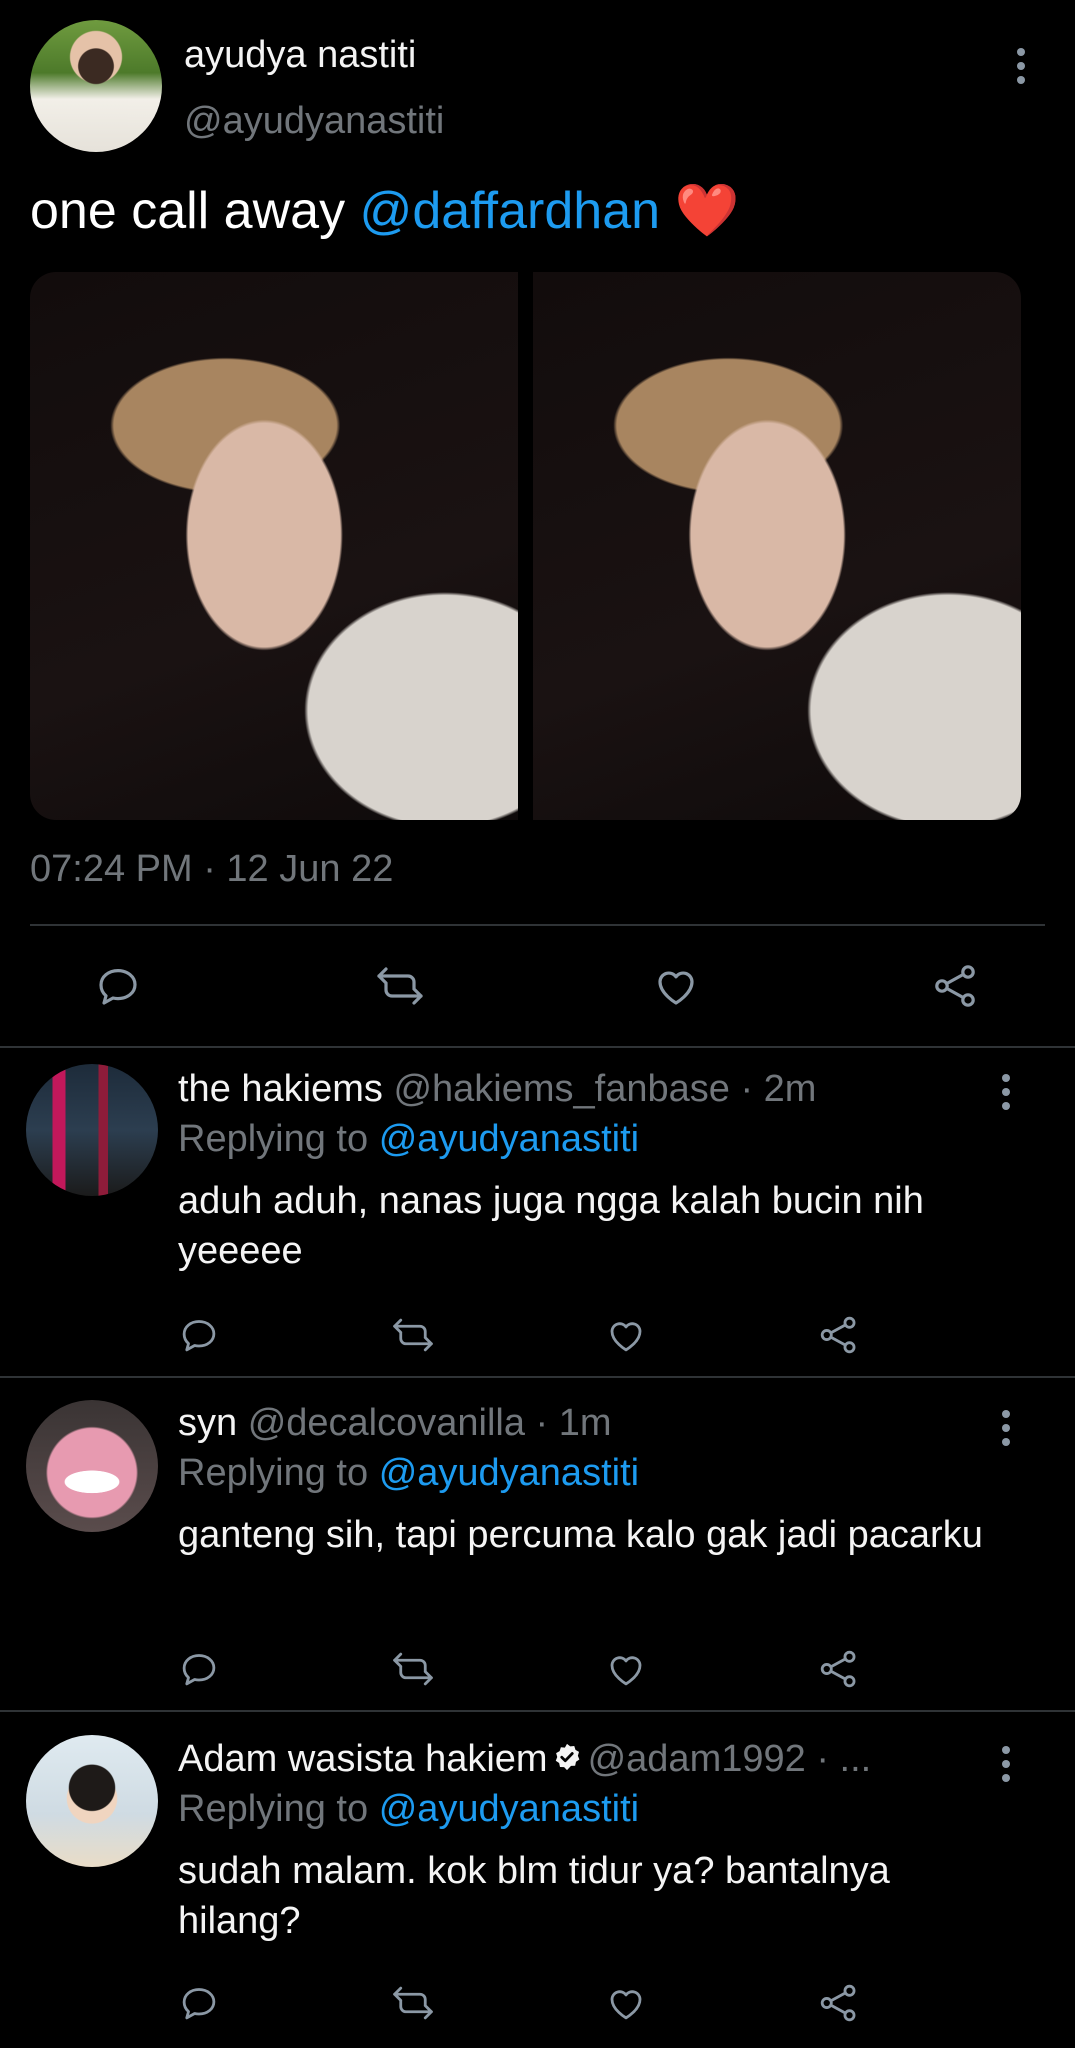  What do you see at coordinates (363, 1759) in the screenshot?
I see `reply-author-name: Adam wasista hakiem` at bounding box center [363, 1759].